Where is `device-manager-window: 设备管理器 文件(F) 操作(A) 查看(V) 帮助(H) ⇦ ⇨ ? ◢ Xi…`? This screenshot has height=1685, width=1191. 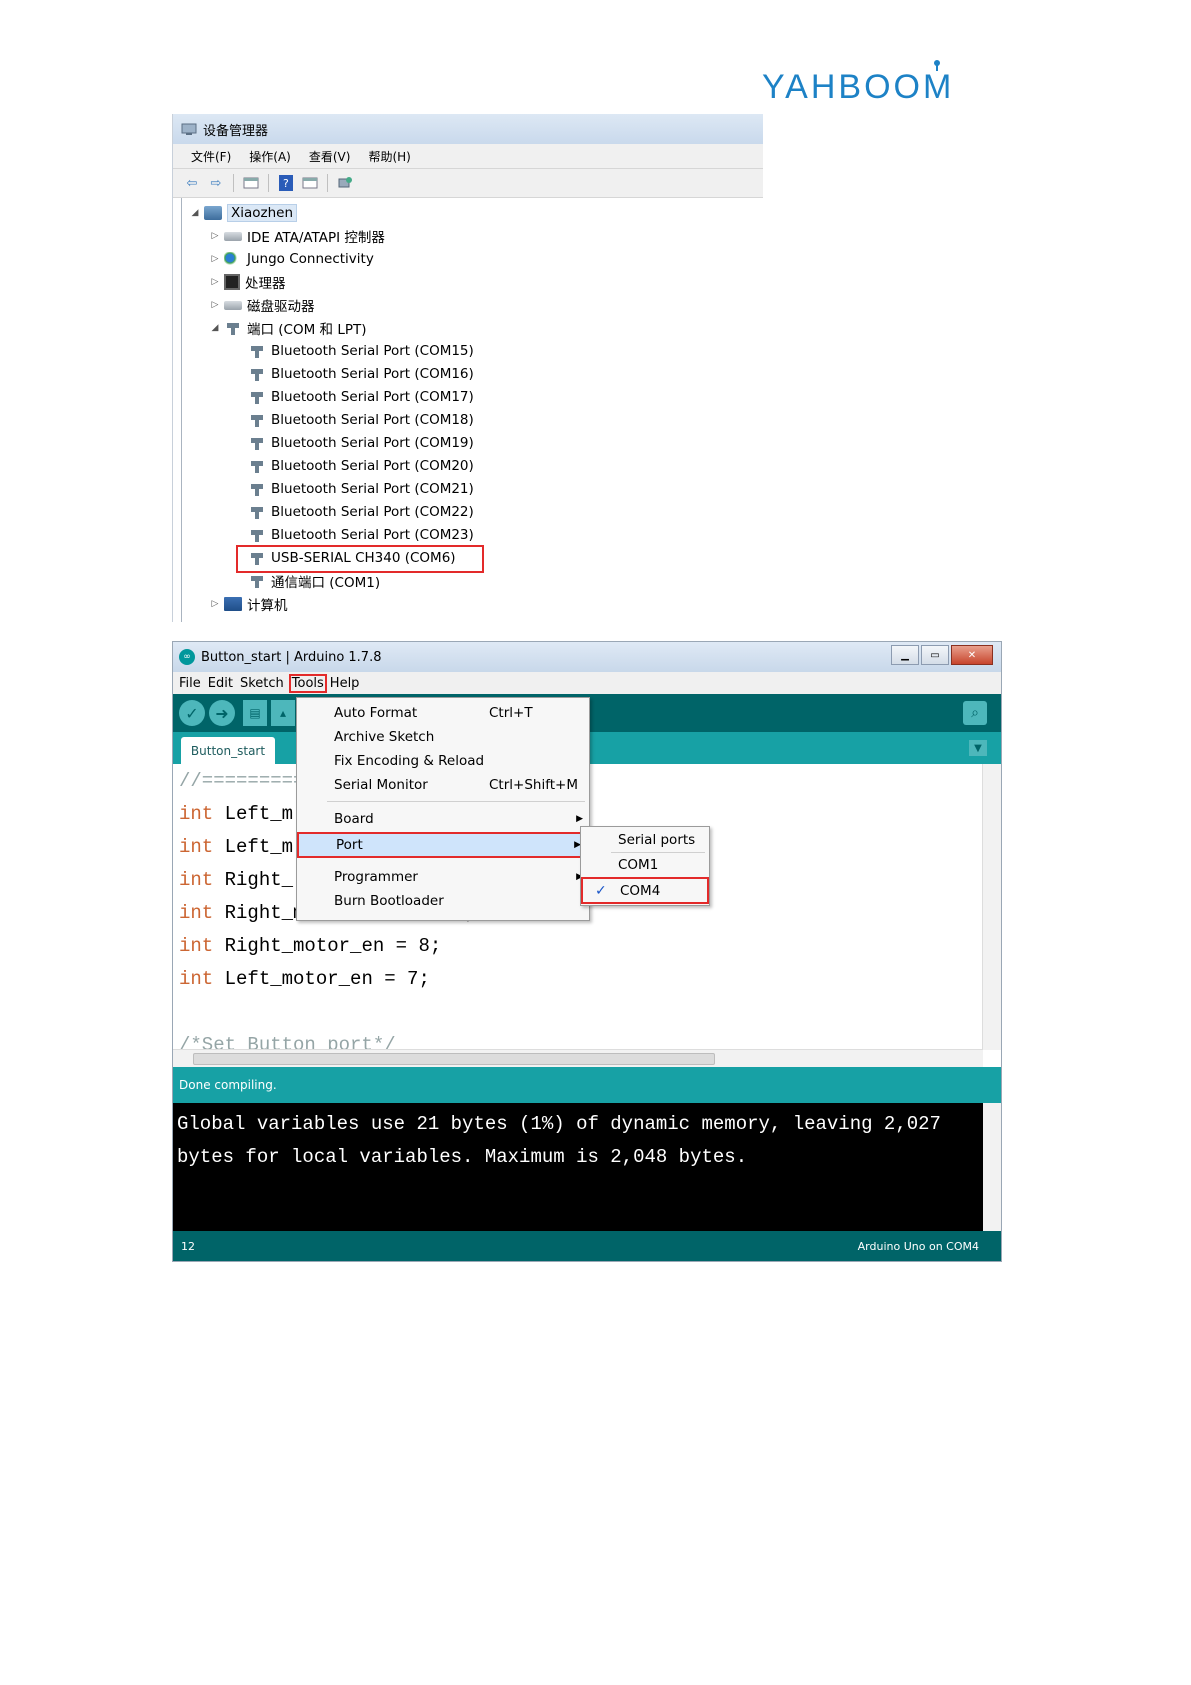
device-manager-window: 设备管理器 文件(F) 操作(A) 查看(V) 帮助(H) ⇦ ⇨ ? ◢ Xi… is located at coordinates (467, 368).